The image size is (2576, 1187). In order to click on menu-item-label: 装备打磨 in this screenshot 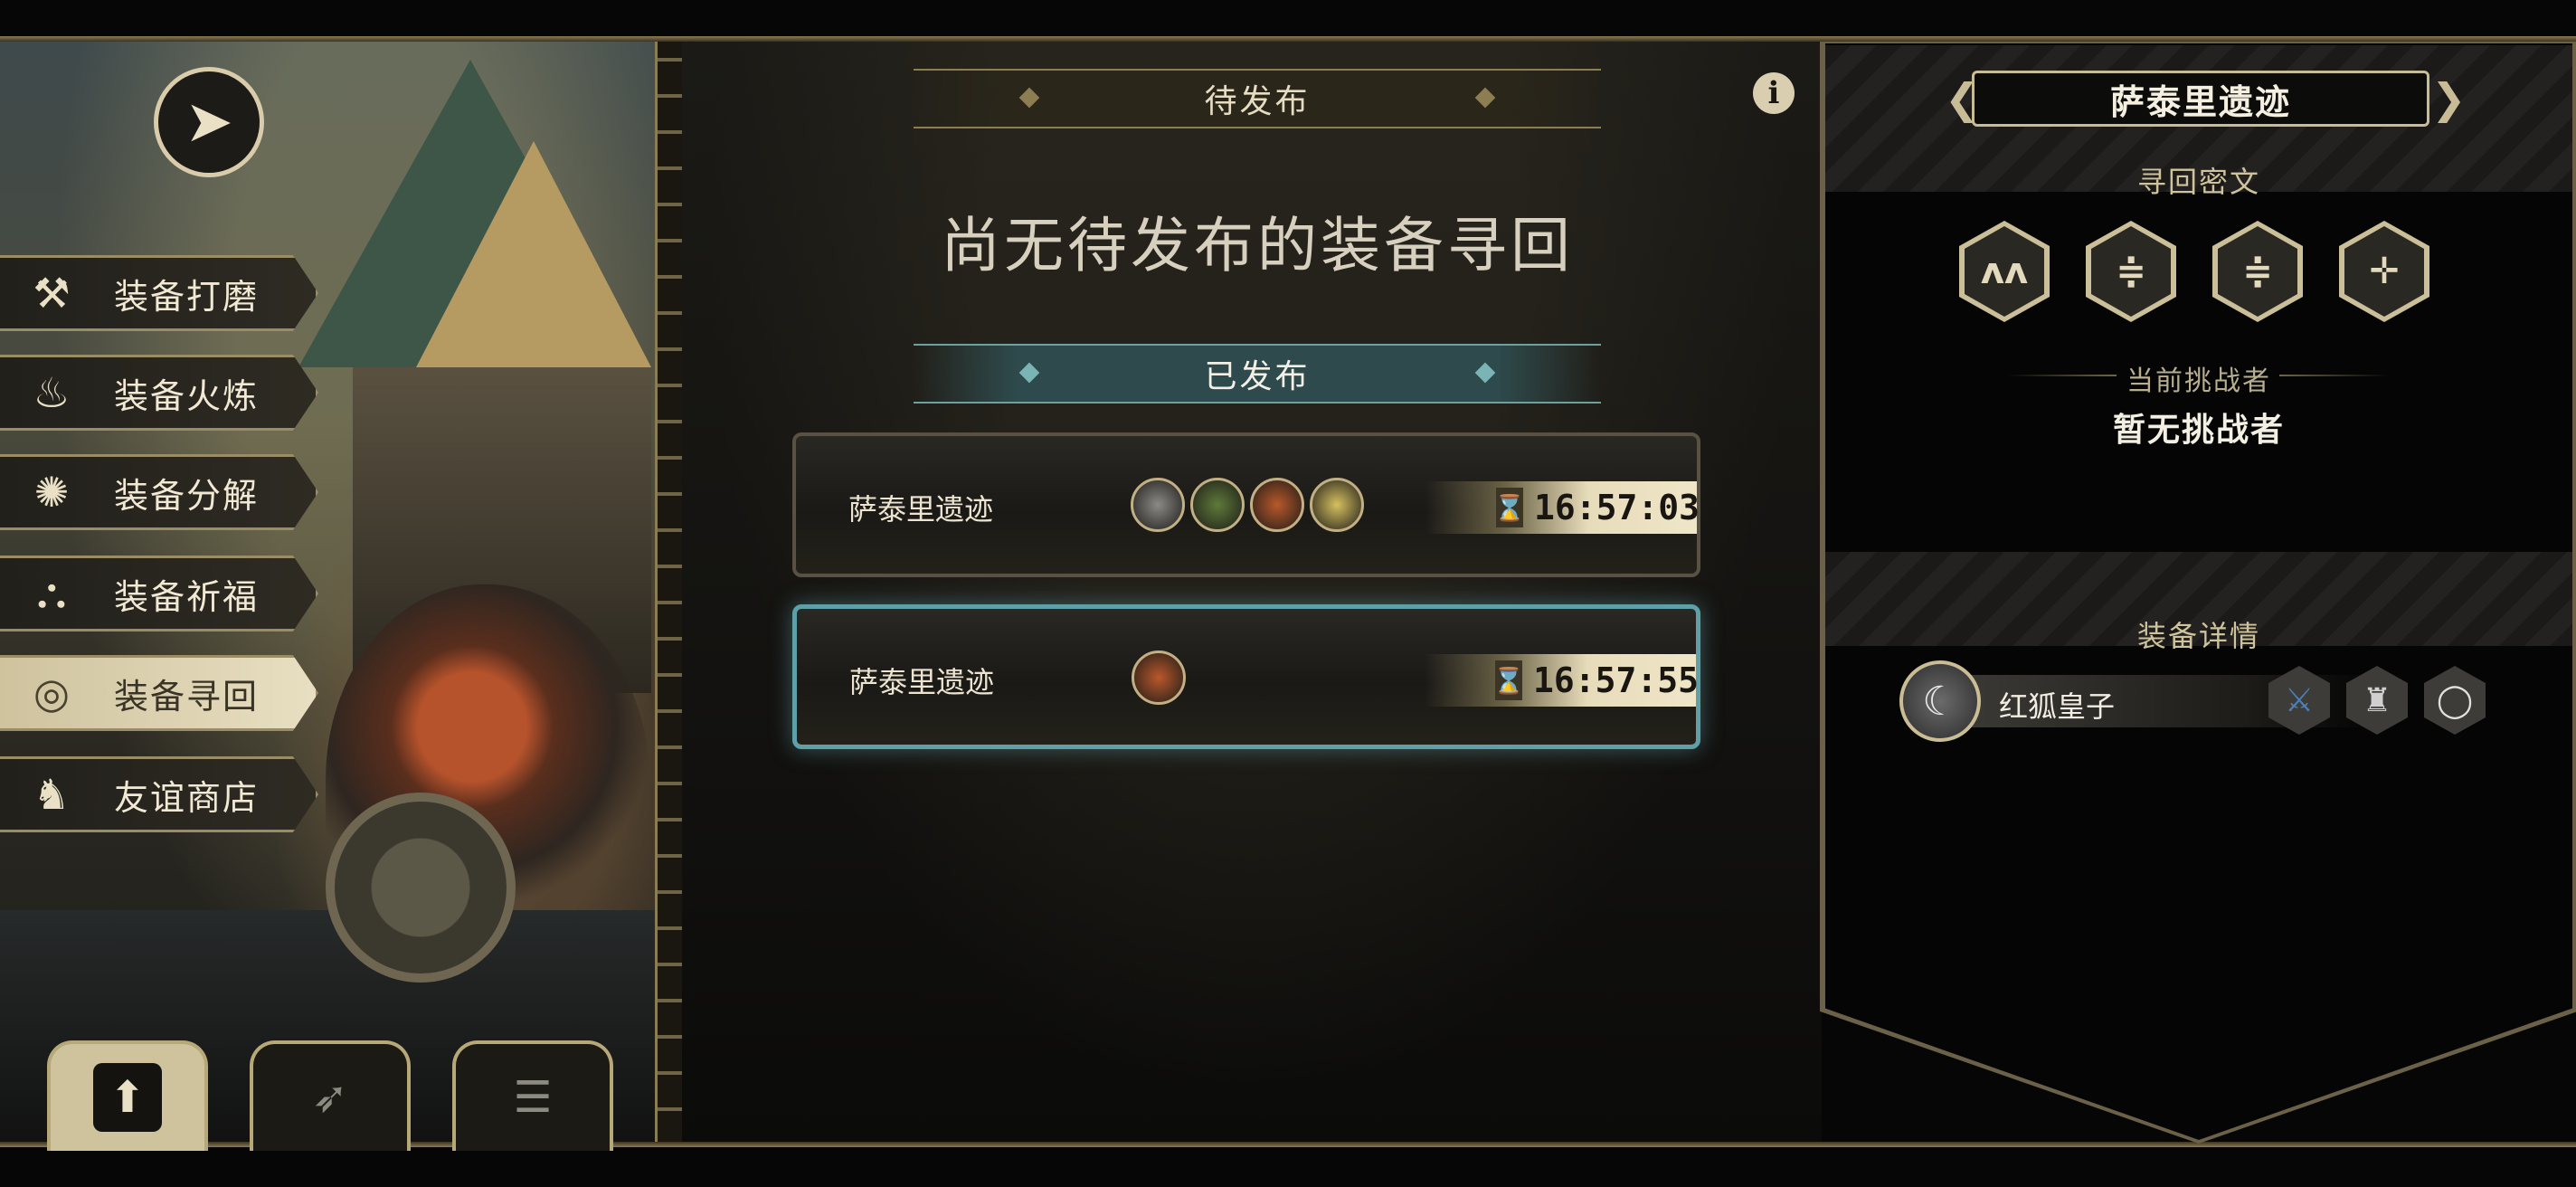, I will do `click(187, 296)`.